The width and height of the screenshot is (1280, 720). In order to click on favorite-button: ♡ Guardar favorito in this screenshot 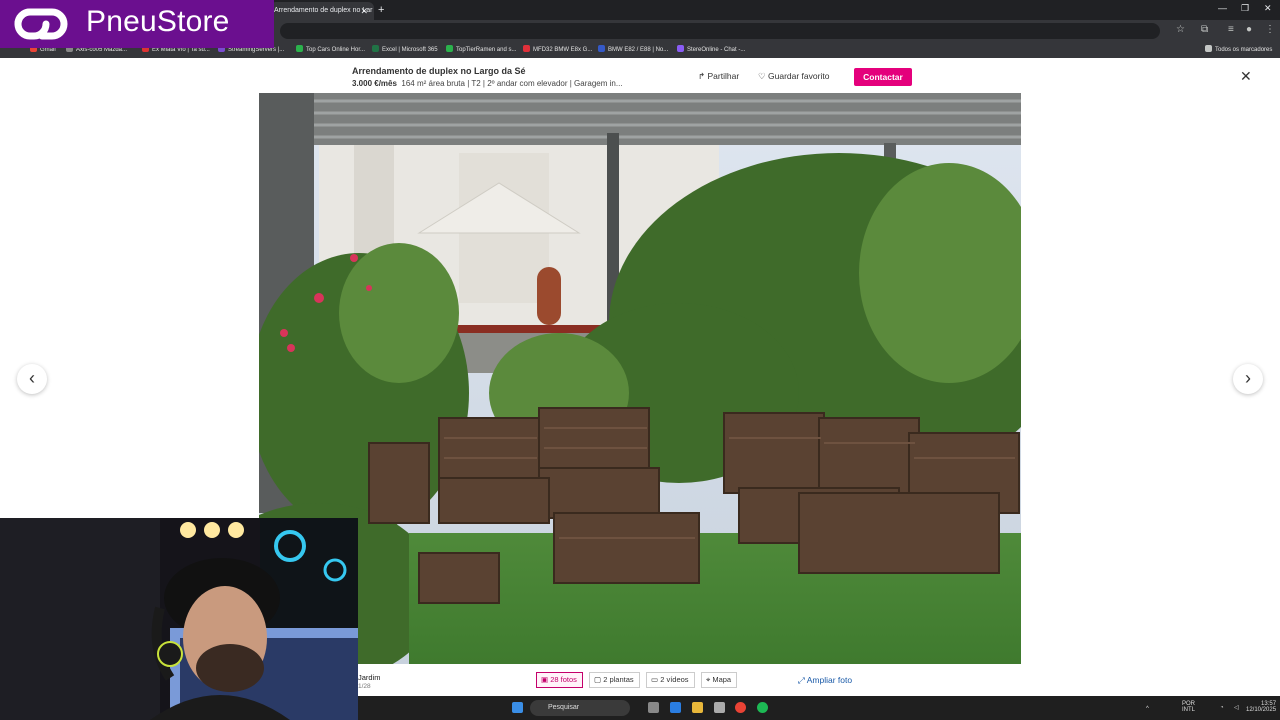, I will do `click(793, 76)`.